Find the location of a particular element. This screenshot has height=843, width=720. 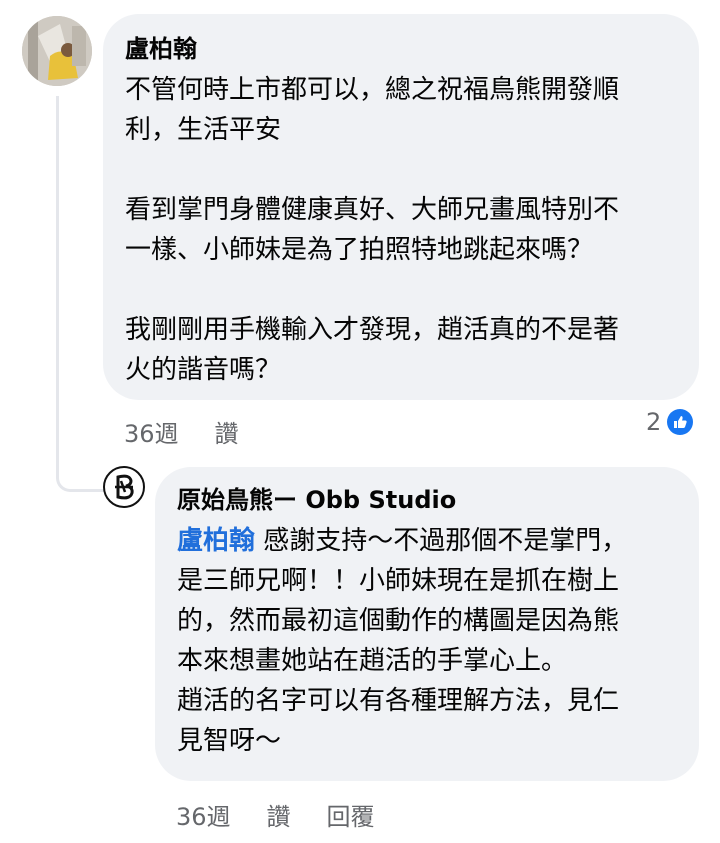

reply-line: 感謝支持～不過那個不是掌門， is located at coordinates (441, 541).